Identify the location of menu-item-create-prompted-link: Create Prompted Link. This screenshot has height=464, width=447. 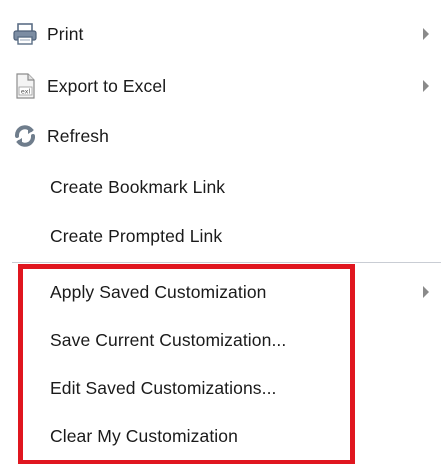
(220, 236).